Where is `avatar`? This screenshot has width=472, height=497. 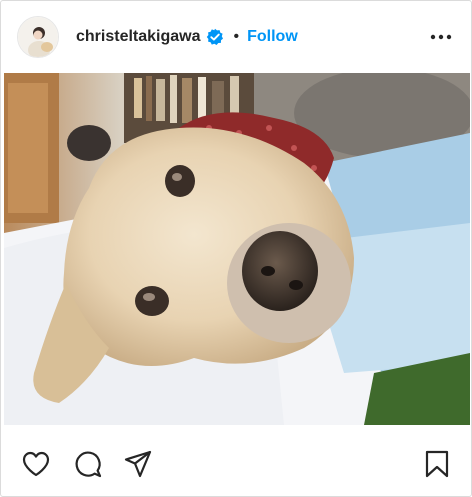
avatar is located at coordinates (38, 37).